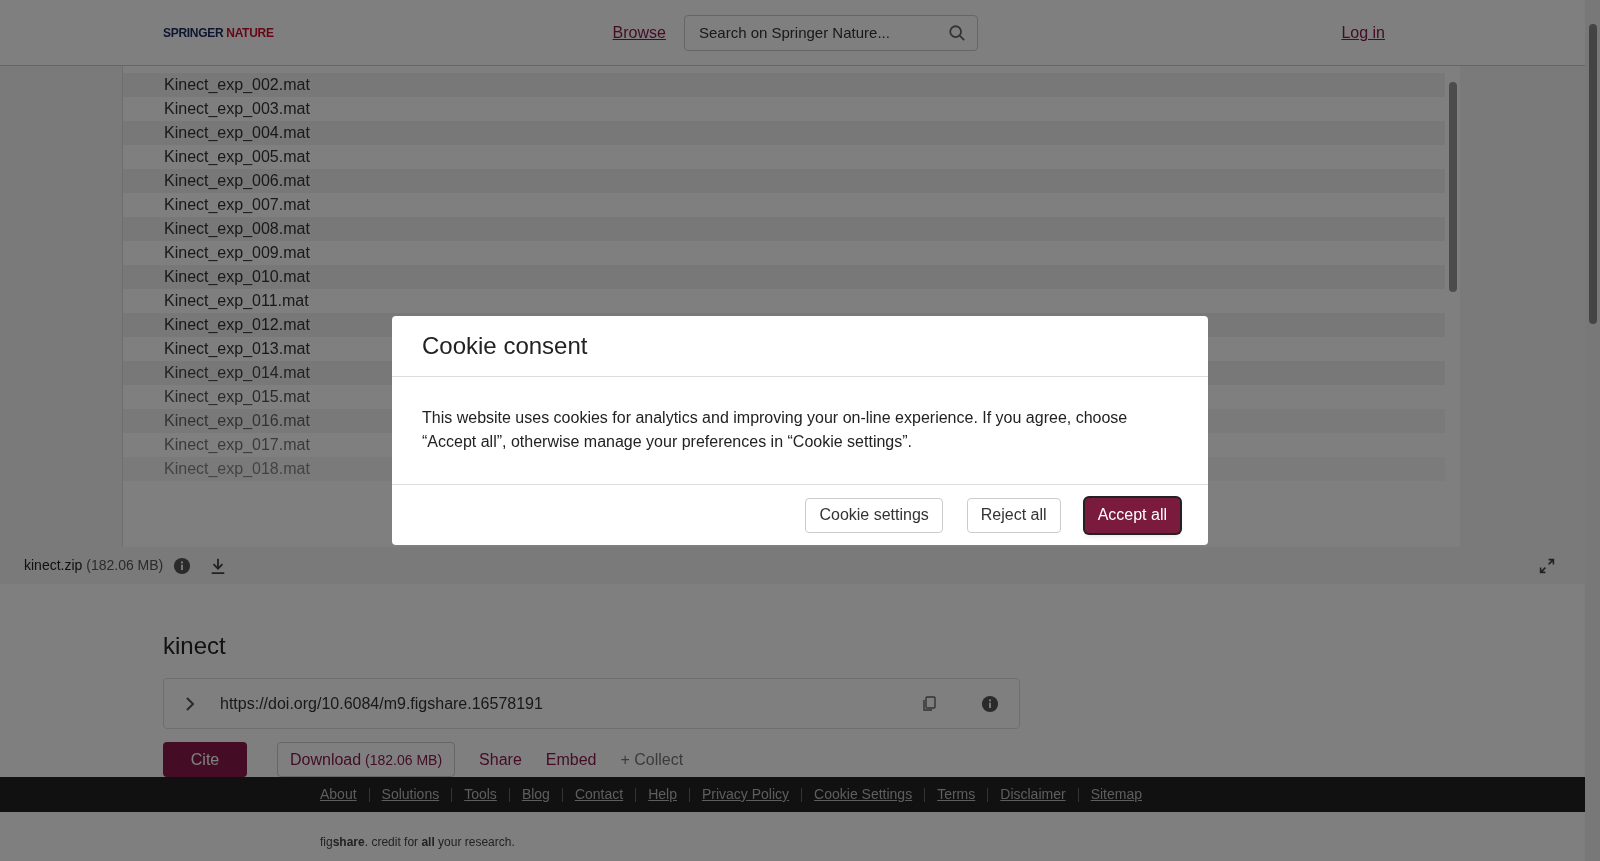  Describe the element at coordinates (218, 32) in the screenshot. I see `logo: SPRINGER NATURE` at that location.